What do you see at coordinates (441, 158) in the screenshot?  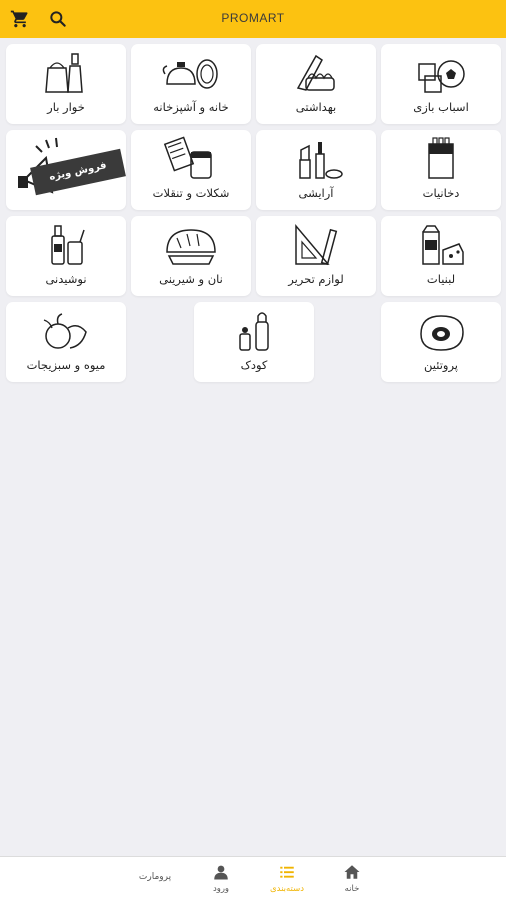 I see `tobacco-icon` at bounding box center [441, 158].